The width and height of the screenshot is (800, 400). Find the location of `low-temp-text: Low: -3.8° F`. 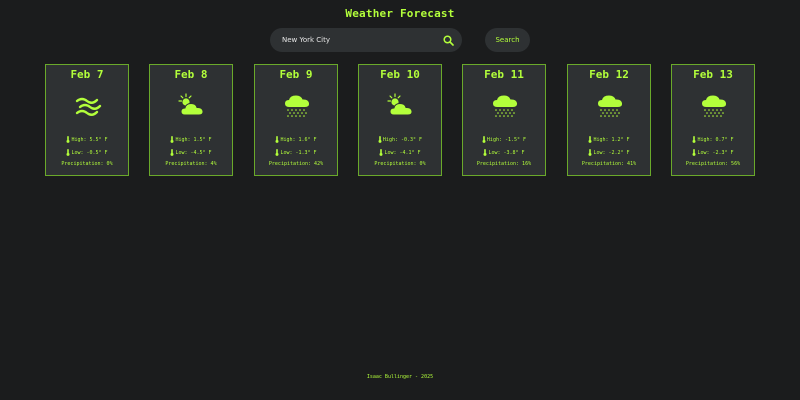

low-temp-text: Low: -3.8° F is located at coordinates (506, 153).